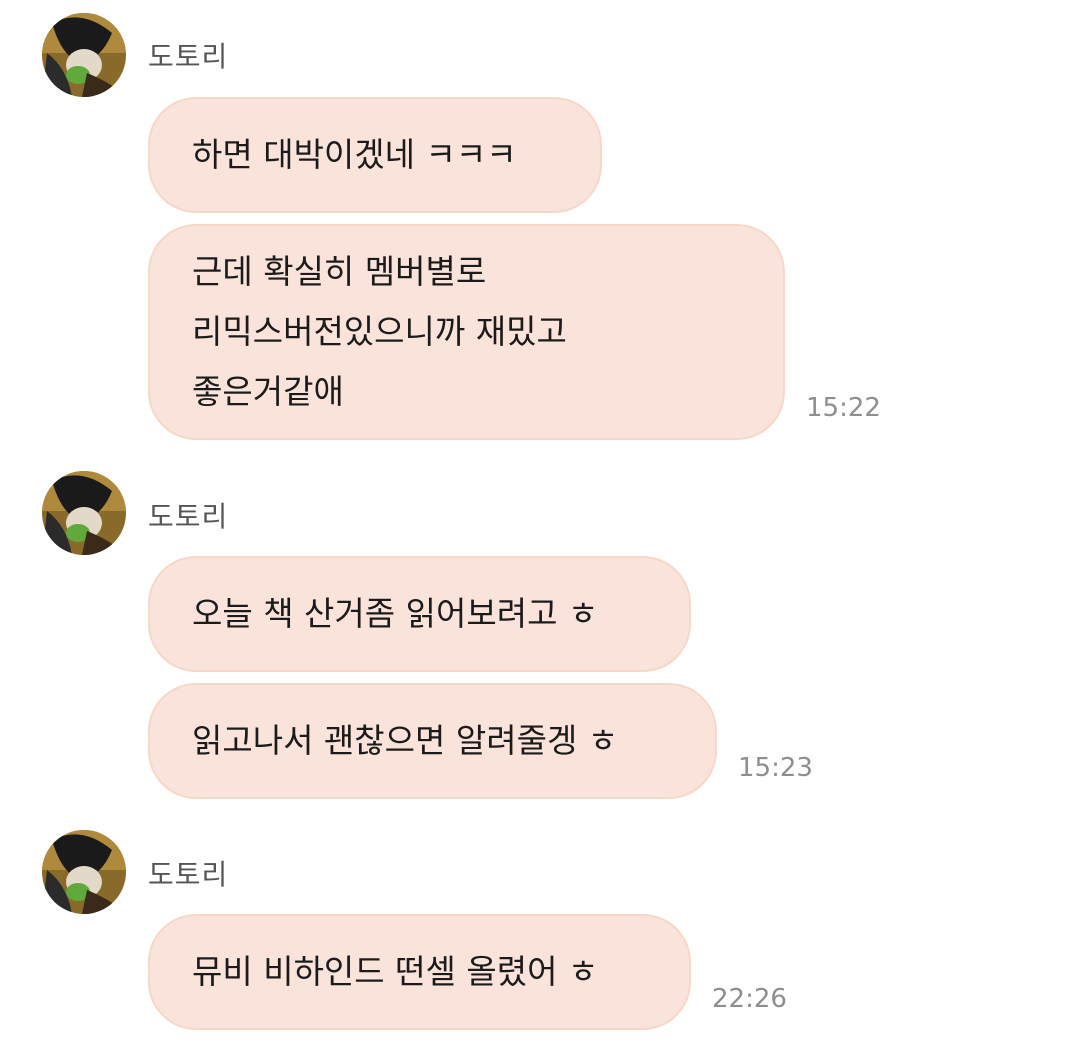 This screenshot has width=1080, height=1046. Describe the element at coordinates (843, 408) in the screenshot. I see `message-time: 15:22` at that location.